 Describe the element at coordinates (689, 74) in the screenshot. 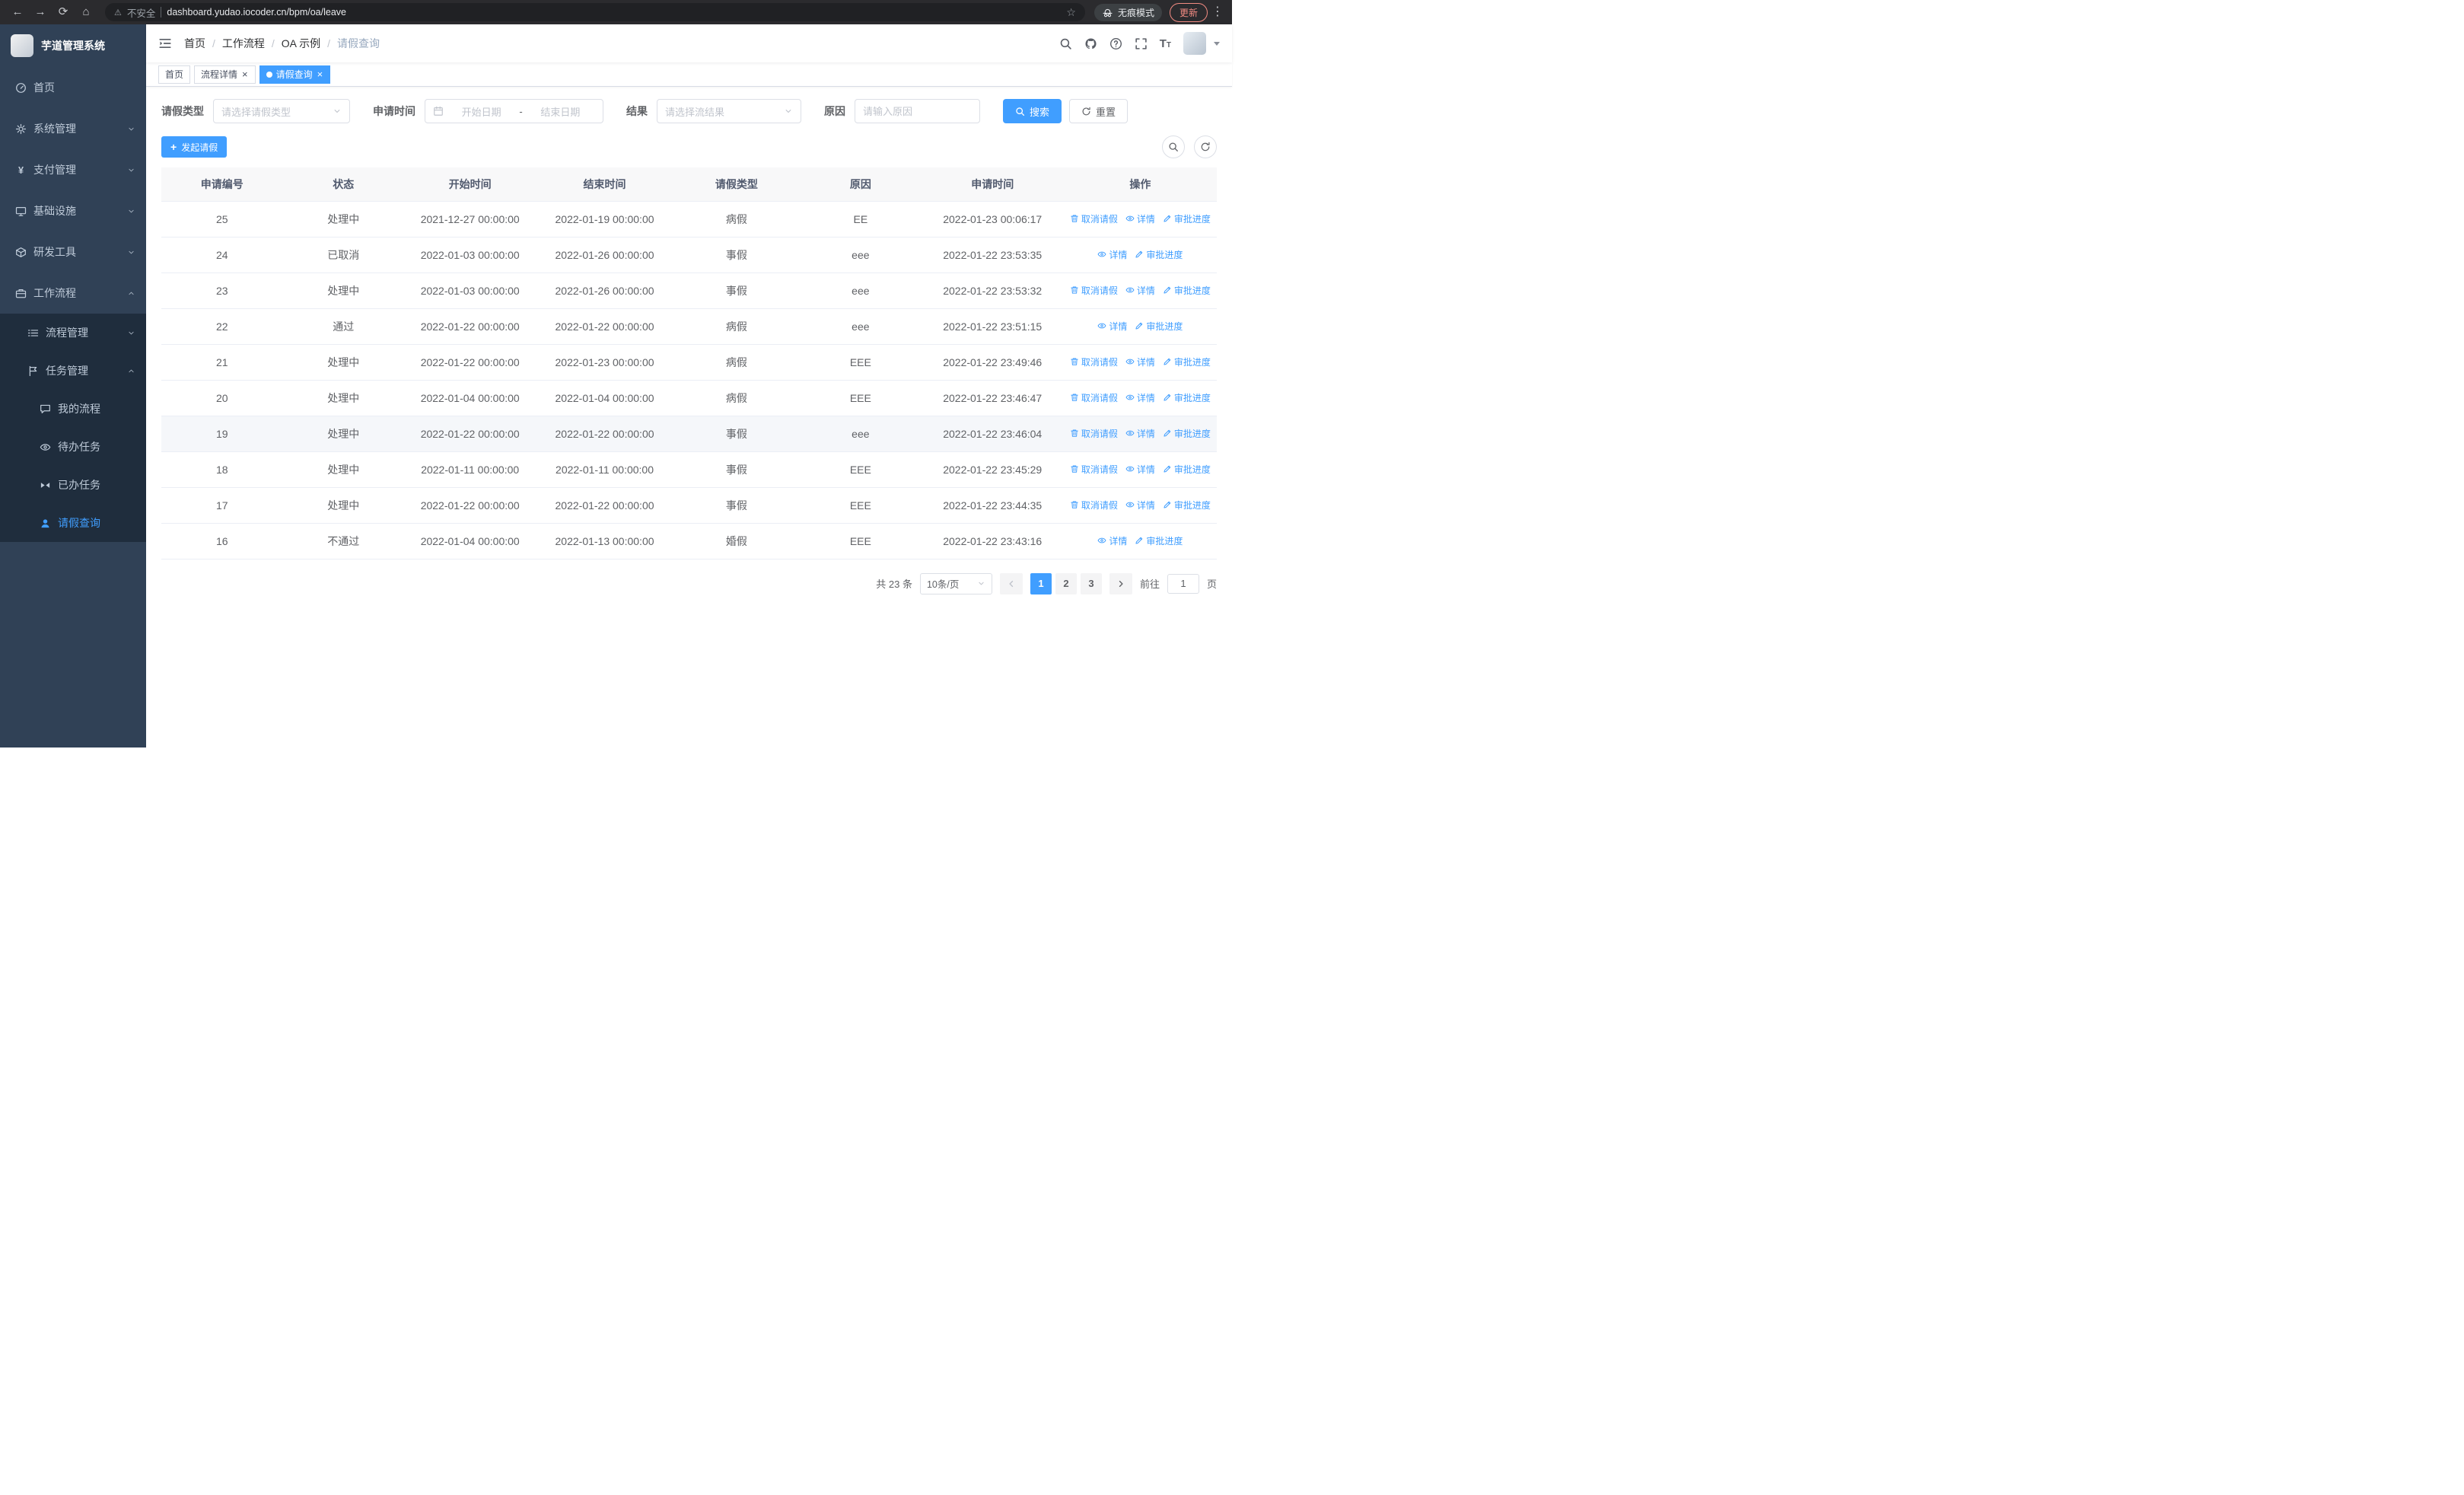

I see `tags-view: 首页 流程详情 × 请假查询 ×` at that location.